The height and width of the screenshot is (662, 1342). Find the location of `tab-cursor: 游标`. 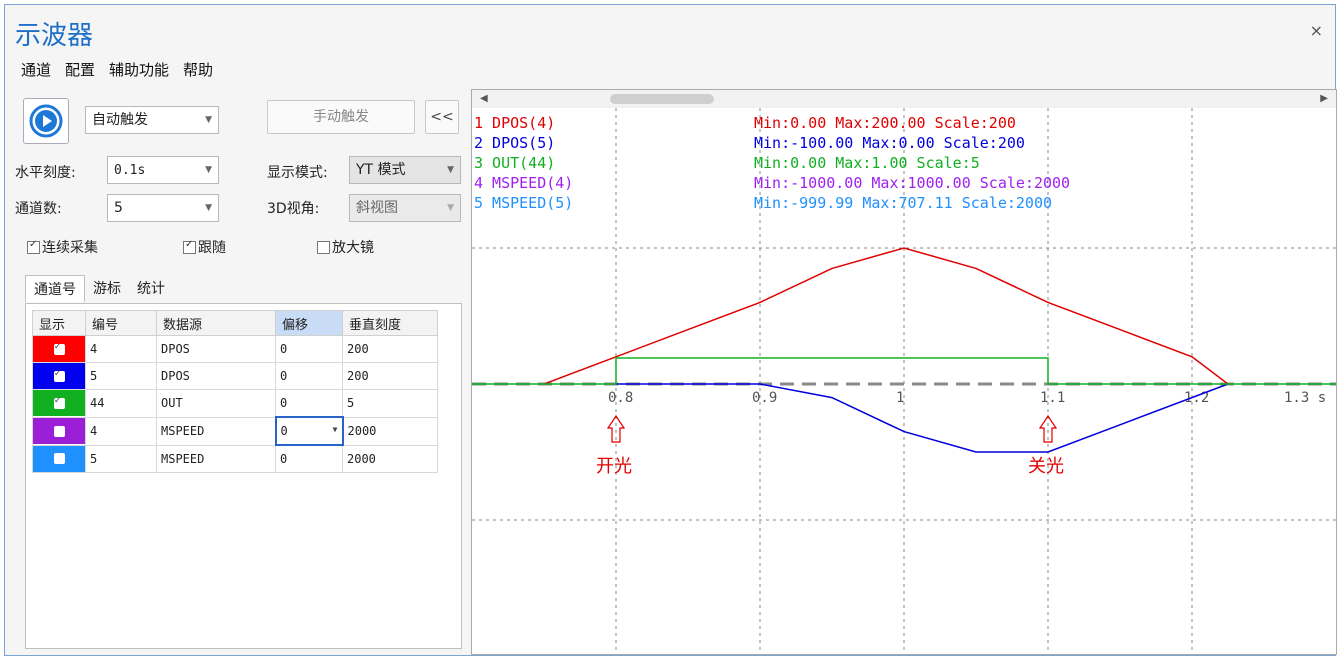

tab-cursor: 游标 is located at coordinates (107, 288).